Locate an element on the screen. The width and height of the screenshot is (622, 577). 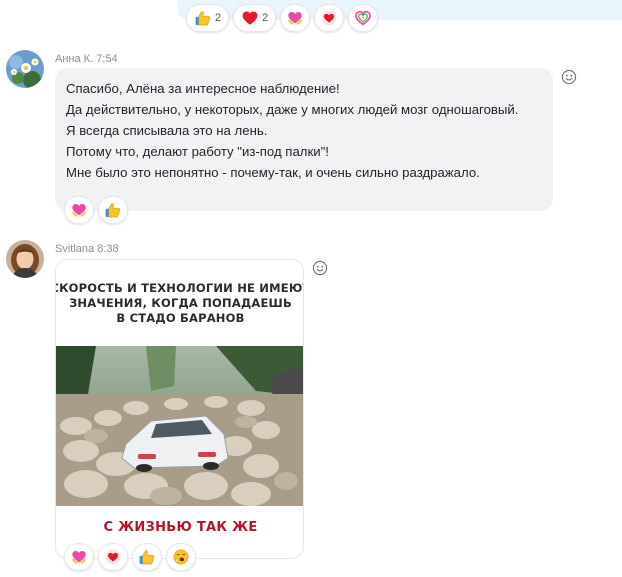
meme-bottom-text: С ЖИЗНЬЮ ТАК ЖЕ is located at coordinates (180, 527).